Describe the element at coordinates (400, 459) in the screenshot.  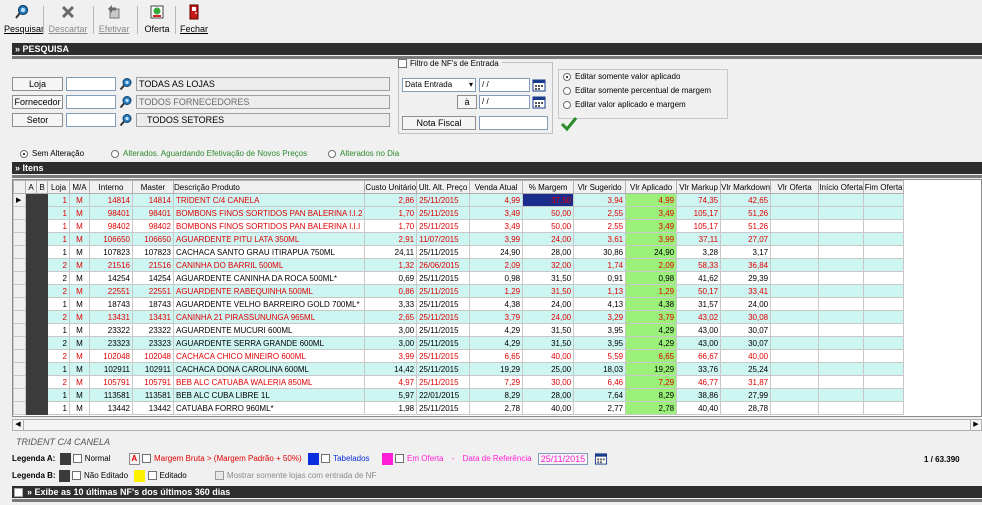
I see `em-oferta-checkbox` at that location.